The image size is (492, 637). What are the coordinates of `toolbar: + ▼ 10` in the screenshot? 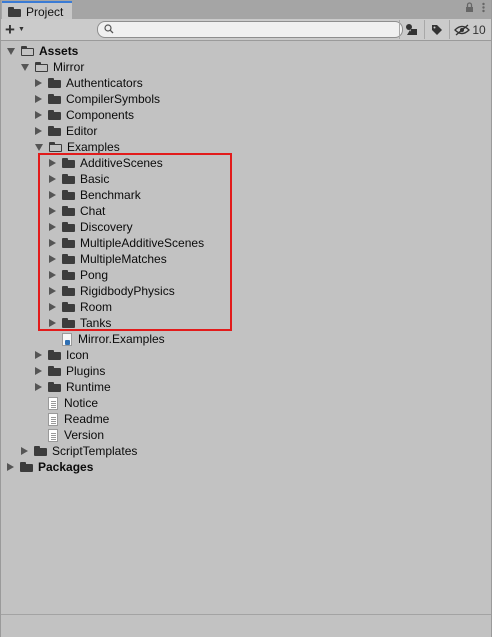 It's located at (246, 30).